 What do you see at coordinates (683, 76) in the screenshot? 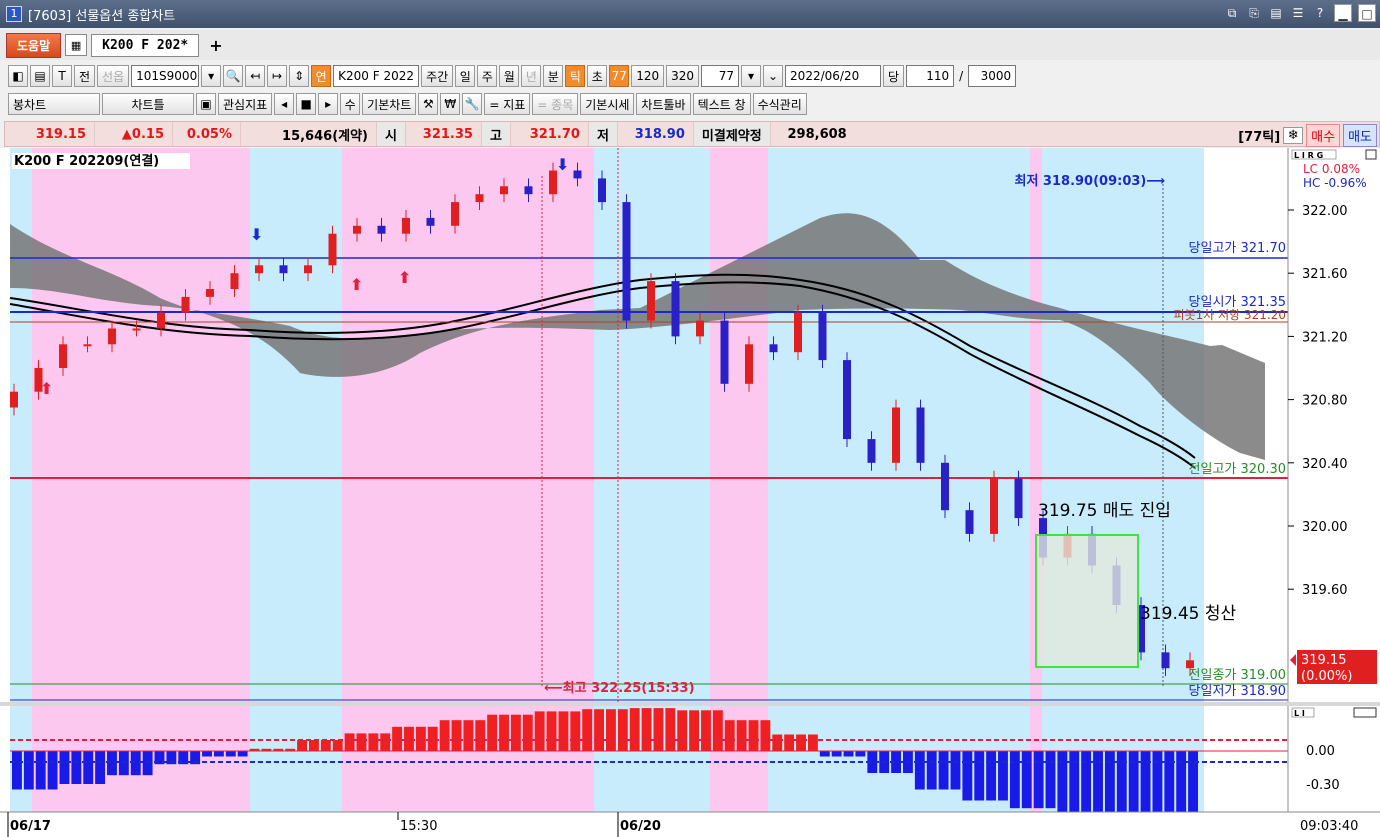
I see `tick-320-button: 320` at bounding box center [683, 76].